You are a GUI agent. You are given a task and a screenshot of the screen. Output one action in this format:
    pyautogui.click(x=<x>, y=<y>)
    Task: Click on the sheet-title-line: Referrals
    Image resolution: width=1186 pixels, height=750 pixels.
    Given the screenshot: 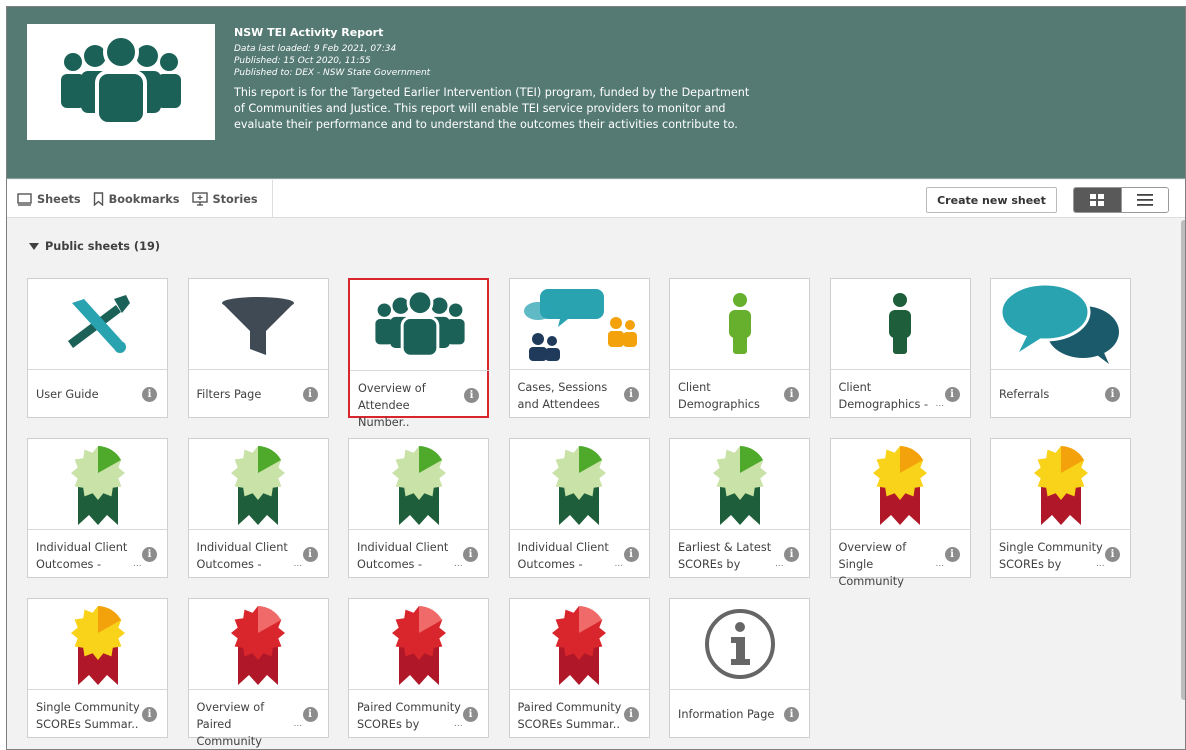 What is the action you would take?
    pyautogui.click(x=1024, y=394)
    